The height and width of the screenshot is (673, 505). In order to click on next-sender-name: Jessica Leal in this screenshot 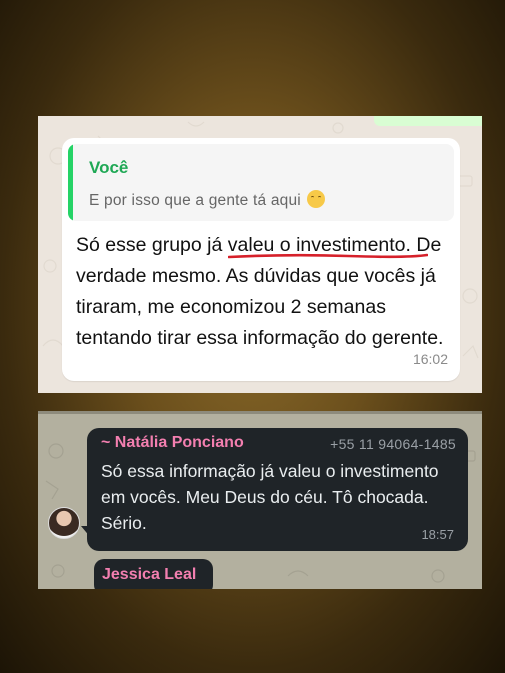, I will do `click(149, 575)`.